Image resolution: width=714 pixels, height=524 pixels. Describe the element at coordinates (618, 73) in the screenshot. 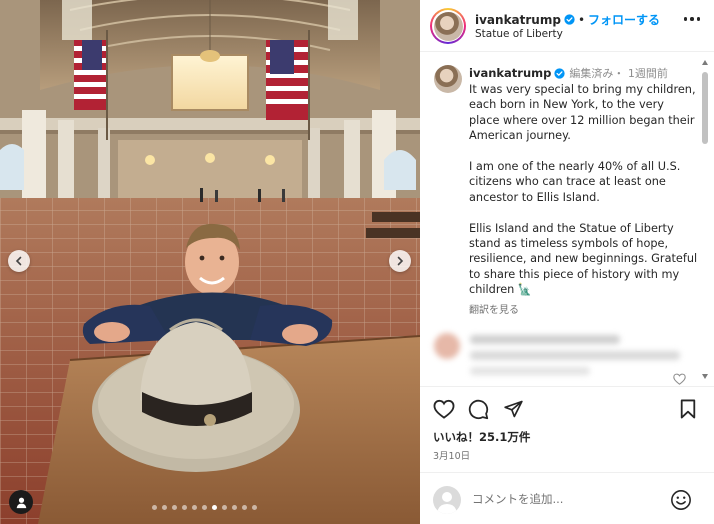

I see `caption-meta: 編集済み・ 1週間前` at that location.